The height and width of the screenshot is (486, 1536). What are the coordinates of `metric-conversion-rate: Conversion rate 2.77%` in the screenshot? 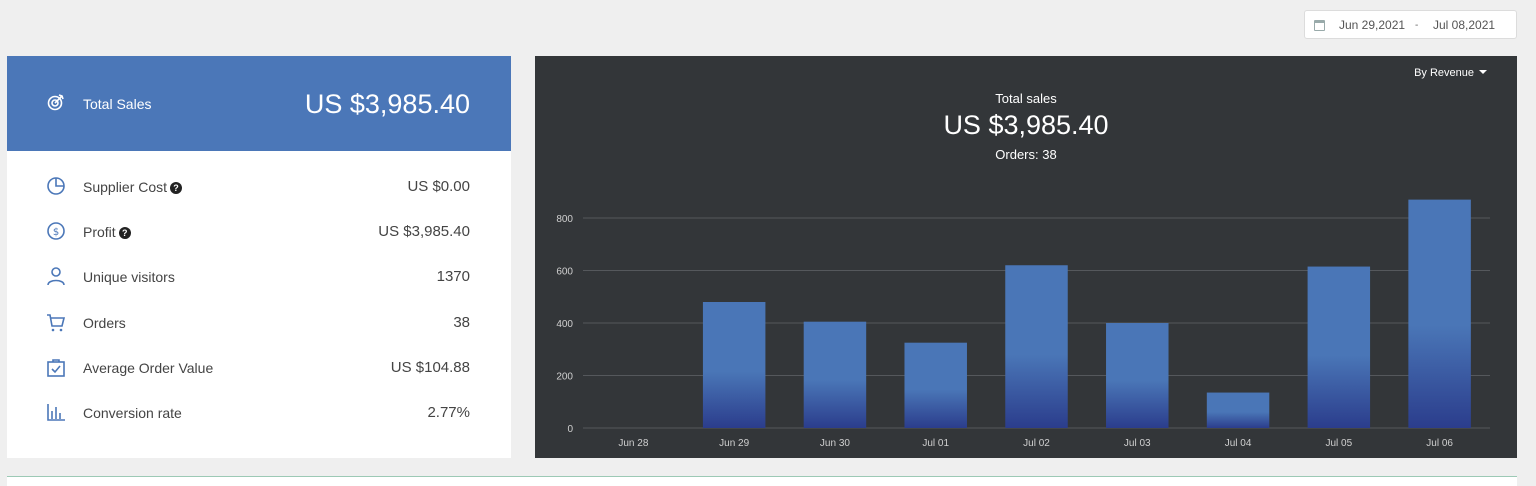 It's located at (259, 413).